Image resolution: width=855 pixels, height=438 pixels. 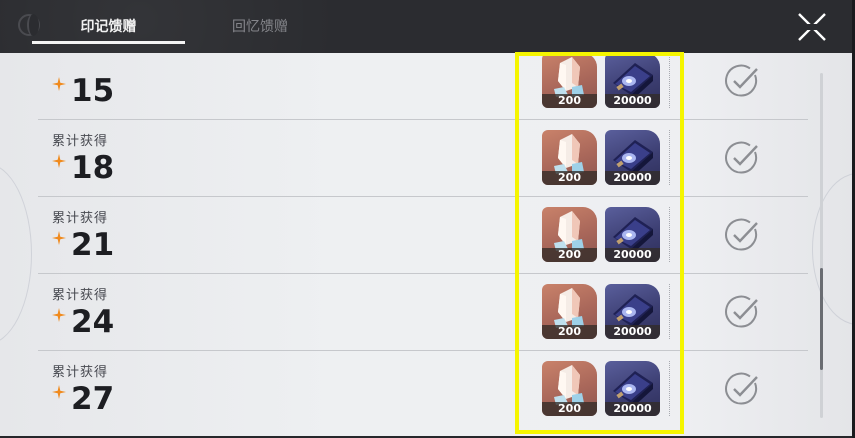 What do you see at coordinates (260, 27) in the screenshot?
I see `tab-memory-gifts: 回忆馈赠` at bounding box center [260, 27].